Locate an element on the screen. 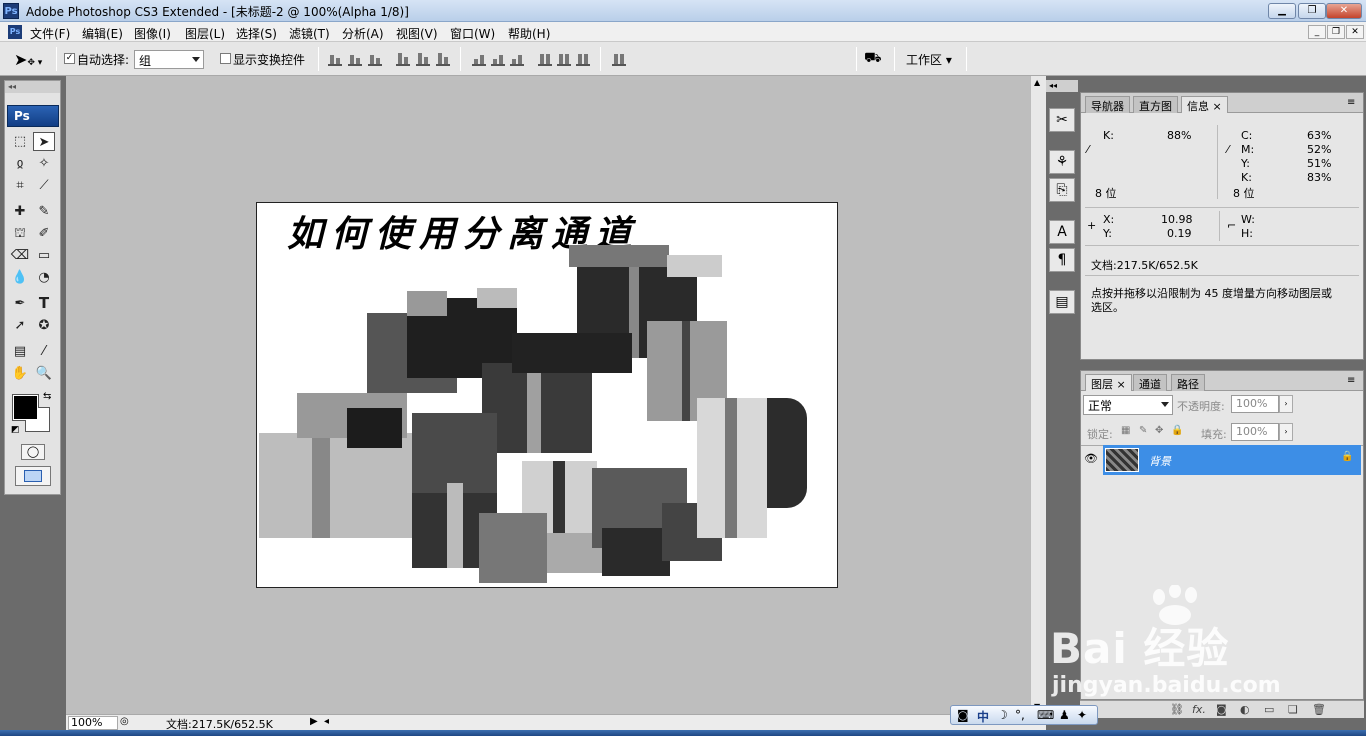 The height and width of the screenshot is (736, 1366). character-icon: A is located at coordinates (1062, 232).